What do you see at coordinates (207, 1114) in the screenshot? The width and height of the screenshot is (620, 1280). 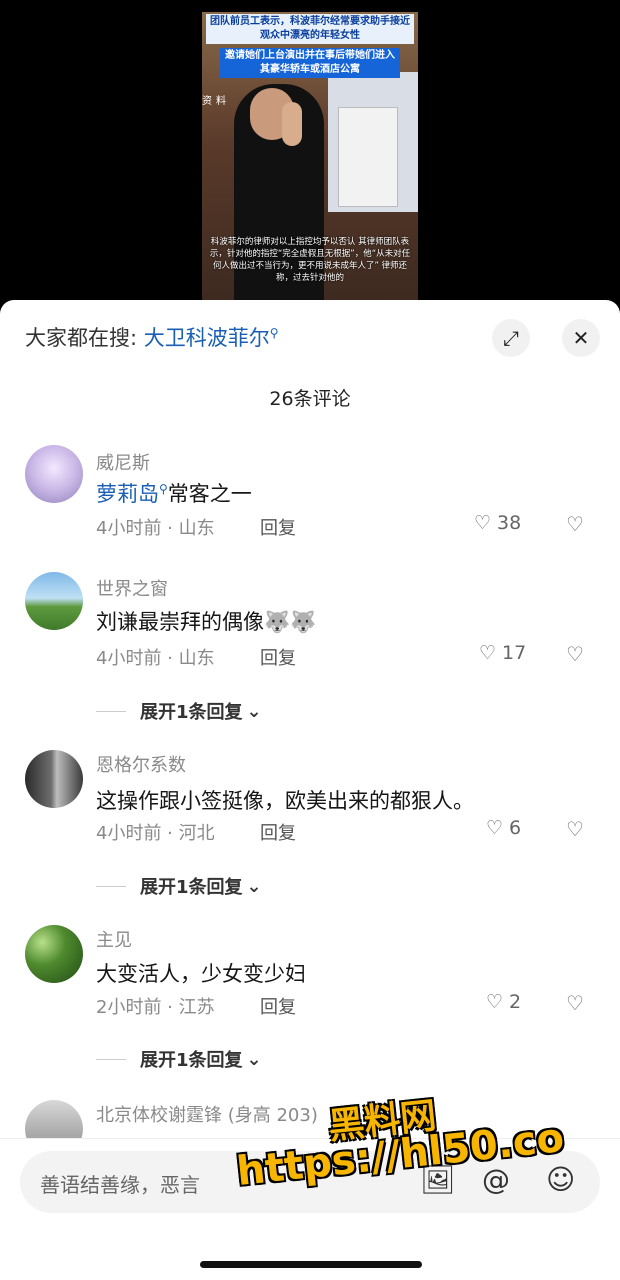 I see `comment-author: 北京体校谢霆锋 (身高 203)` at bounding box center [207, 1114].